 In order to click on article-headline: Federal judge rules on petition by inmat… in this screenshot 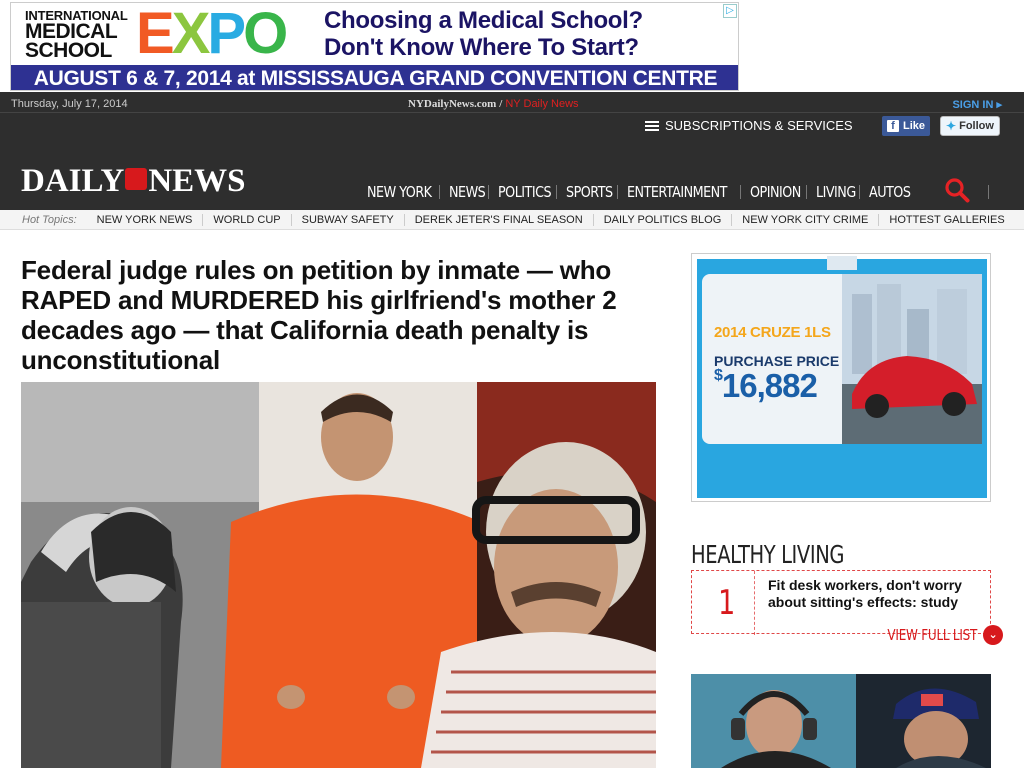, I will do `click(341, 315)`.